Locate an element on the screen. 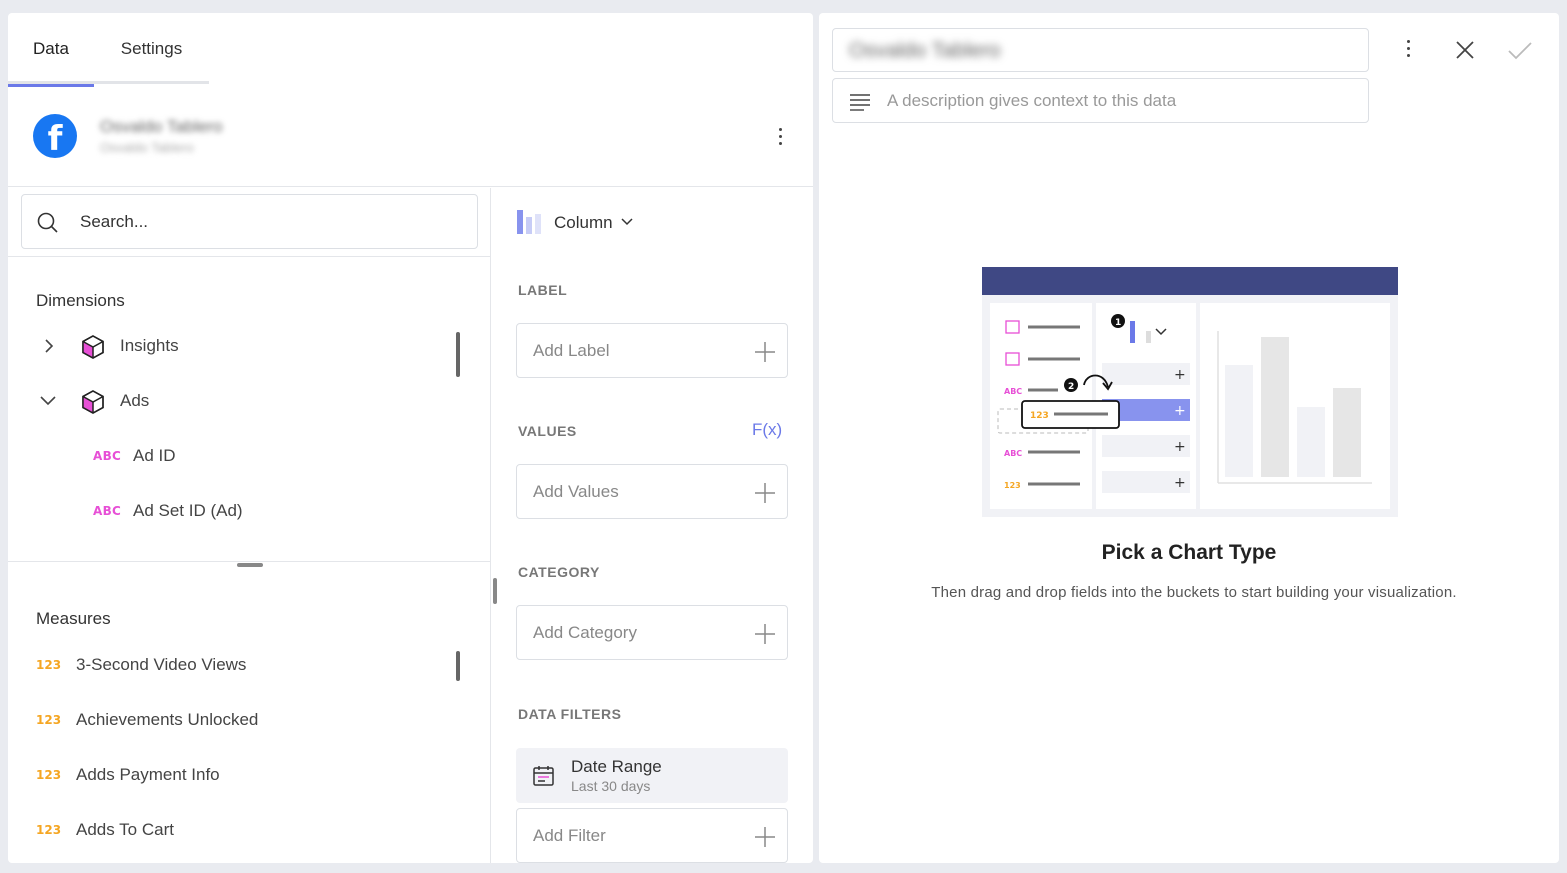  calendar-icon is located at coordinates (543, 776).